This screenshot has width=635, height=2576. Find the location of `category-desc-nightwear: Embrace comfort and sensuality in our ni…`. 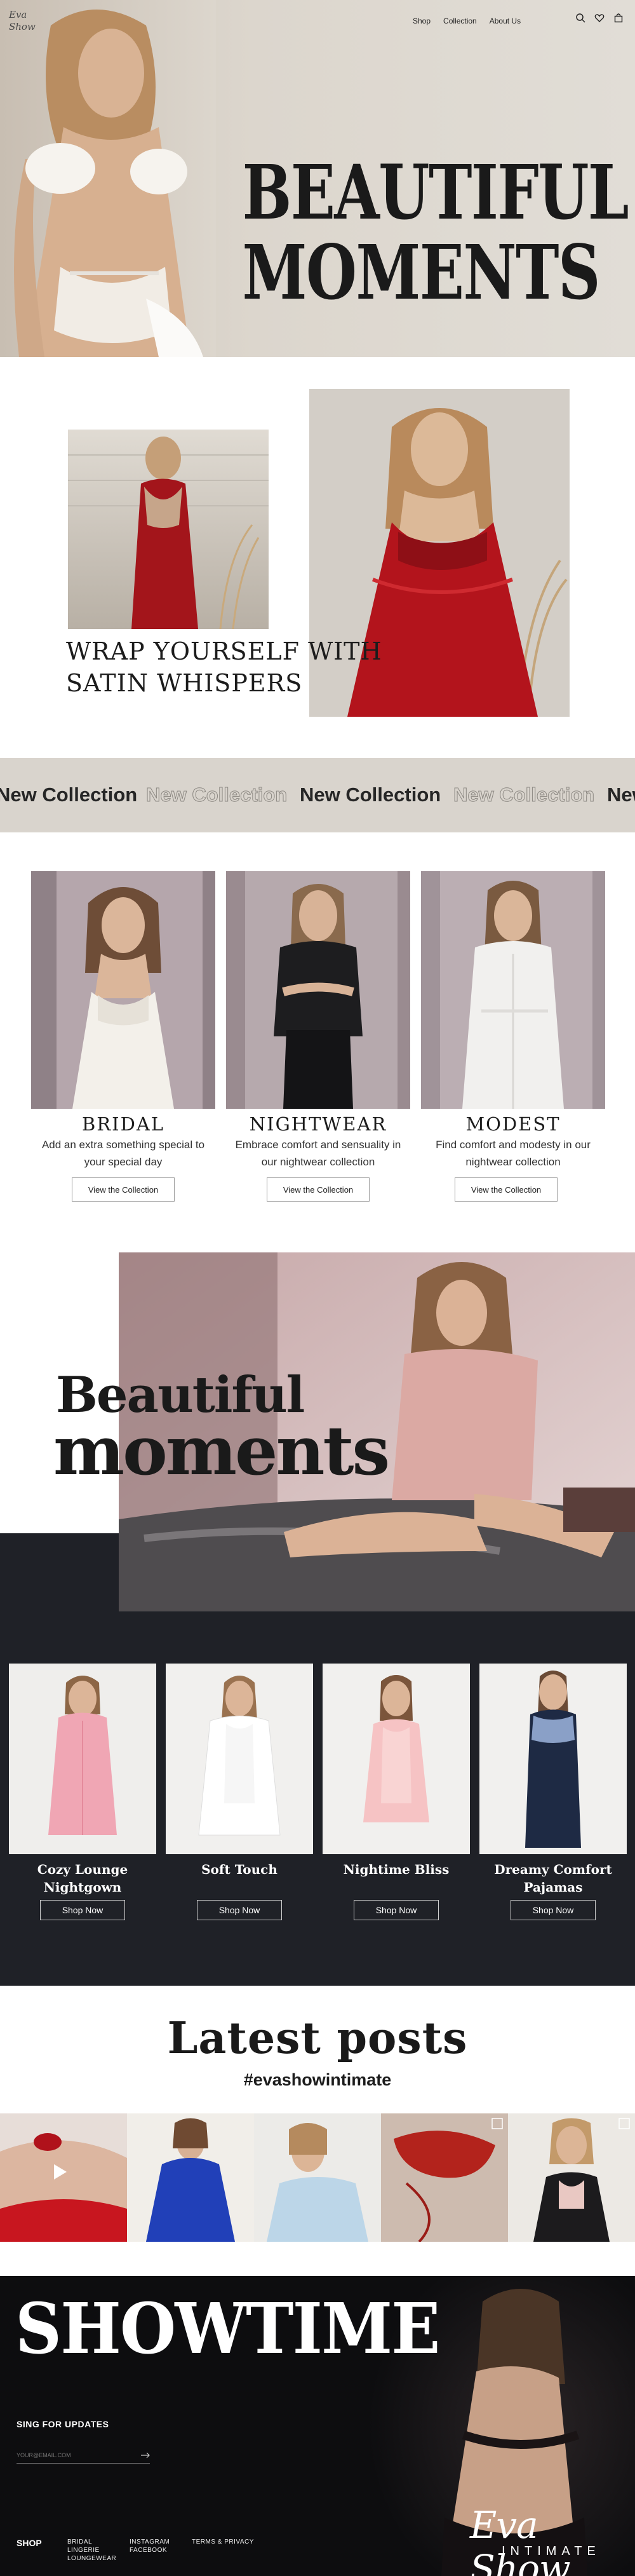

category-desc-nightwear: Embrace comfort and sensuality in our ni… is located at coordinates (318, 1153).